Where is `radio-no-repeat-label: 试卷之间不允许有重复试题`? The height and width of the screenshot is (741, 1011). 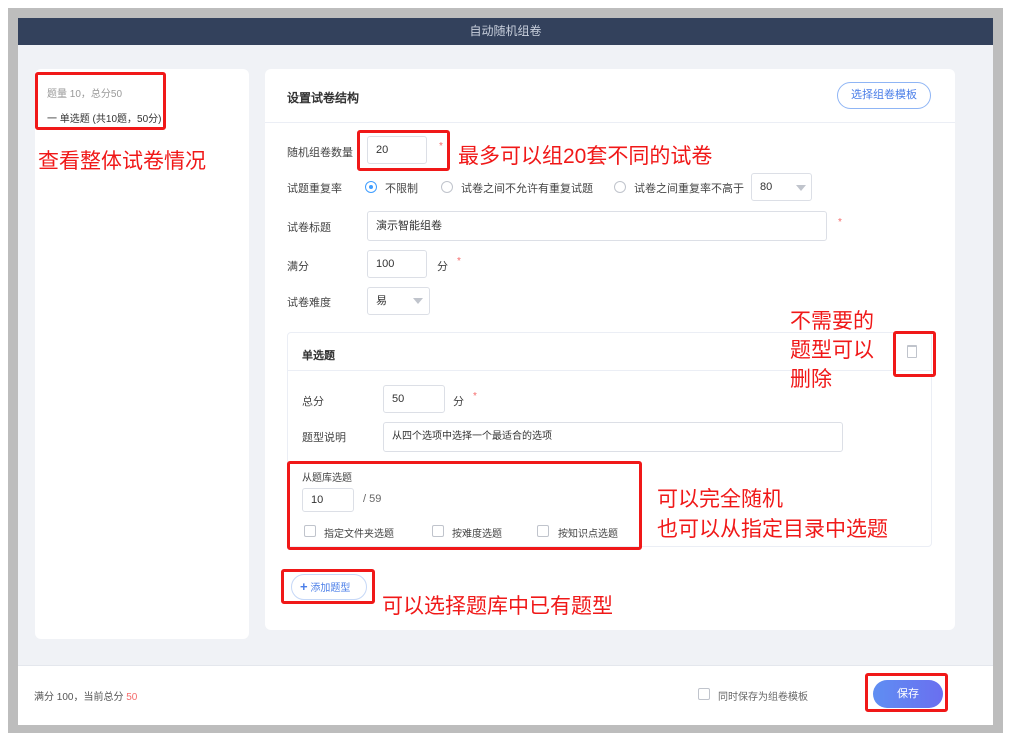 radio-no-repeat-label: 试卷之间不允许有重复试题 is located at coordinates (527, 188).